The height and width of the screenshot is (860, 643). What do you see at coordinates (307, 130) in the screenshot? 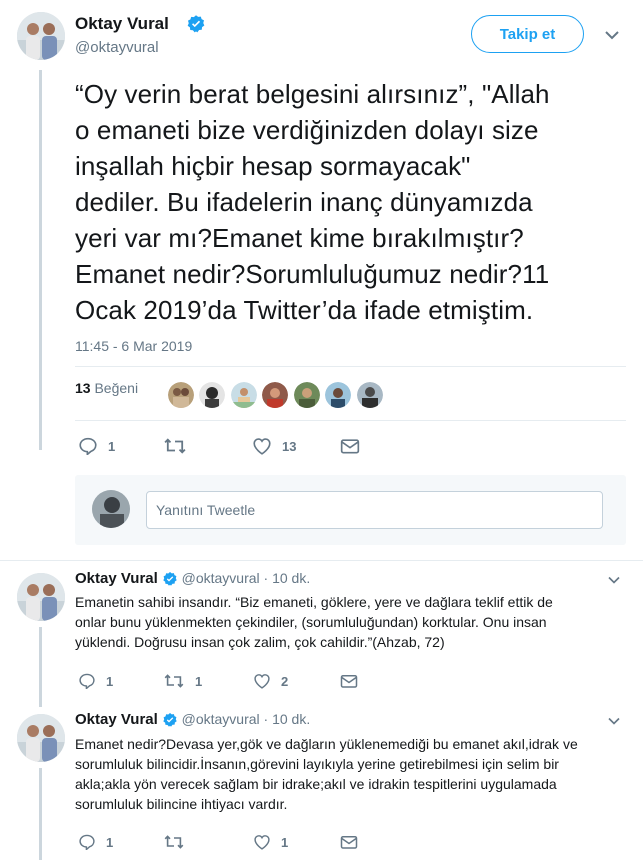
I see `tweet-text-line: o emaneti bize verdiğinizden dolayı size` at bounding box center [307, 130].